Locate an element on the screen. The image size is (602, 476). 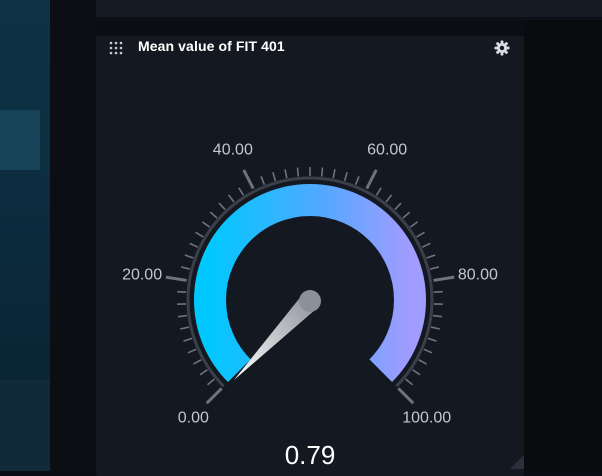
gauge-label: 60.00 is located at coordinates (387, 150).